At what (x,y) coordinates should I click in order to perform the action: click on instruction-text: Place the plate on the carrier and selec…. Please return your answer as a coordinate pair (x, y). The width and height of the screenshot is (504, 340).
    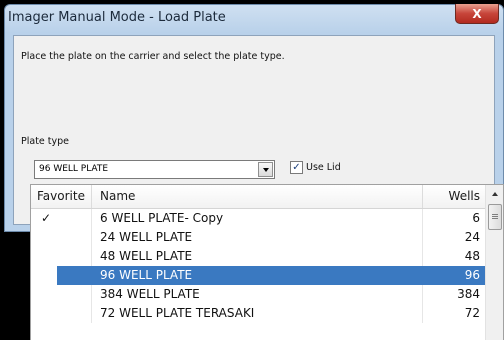
    Looking at the image, I should click on (153, 56).